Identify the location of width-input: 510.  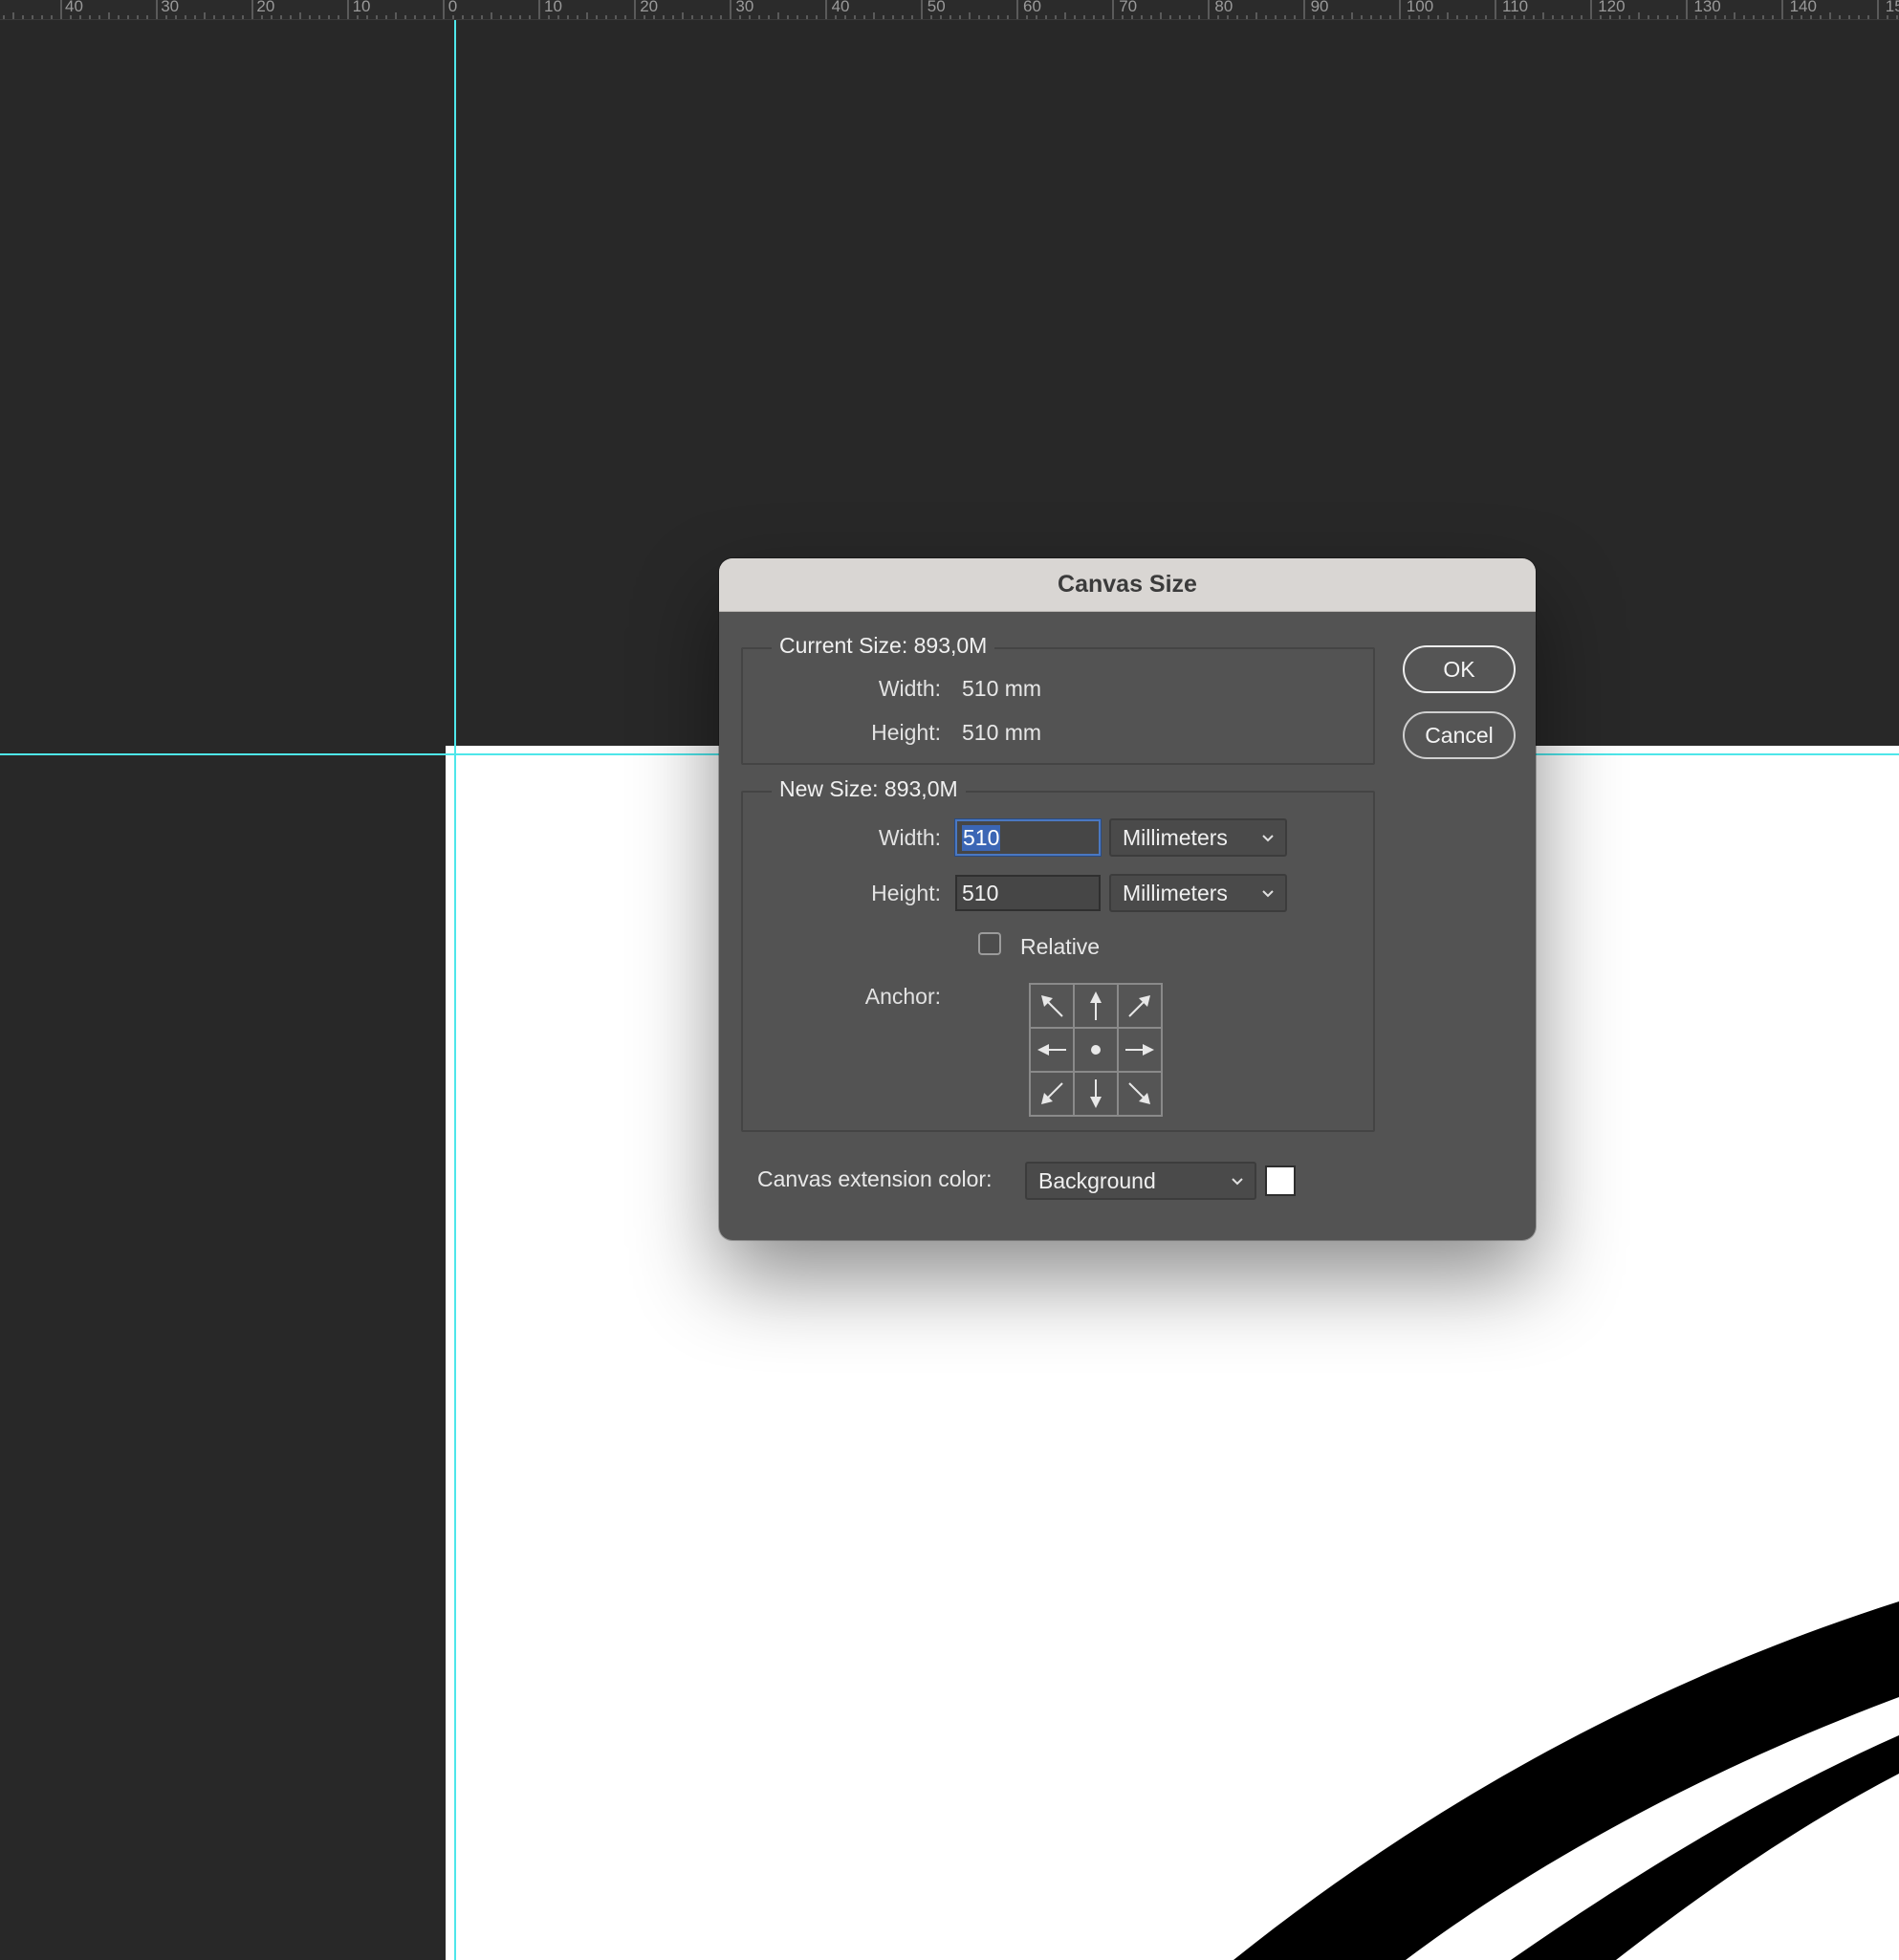
(1028, 837).